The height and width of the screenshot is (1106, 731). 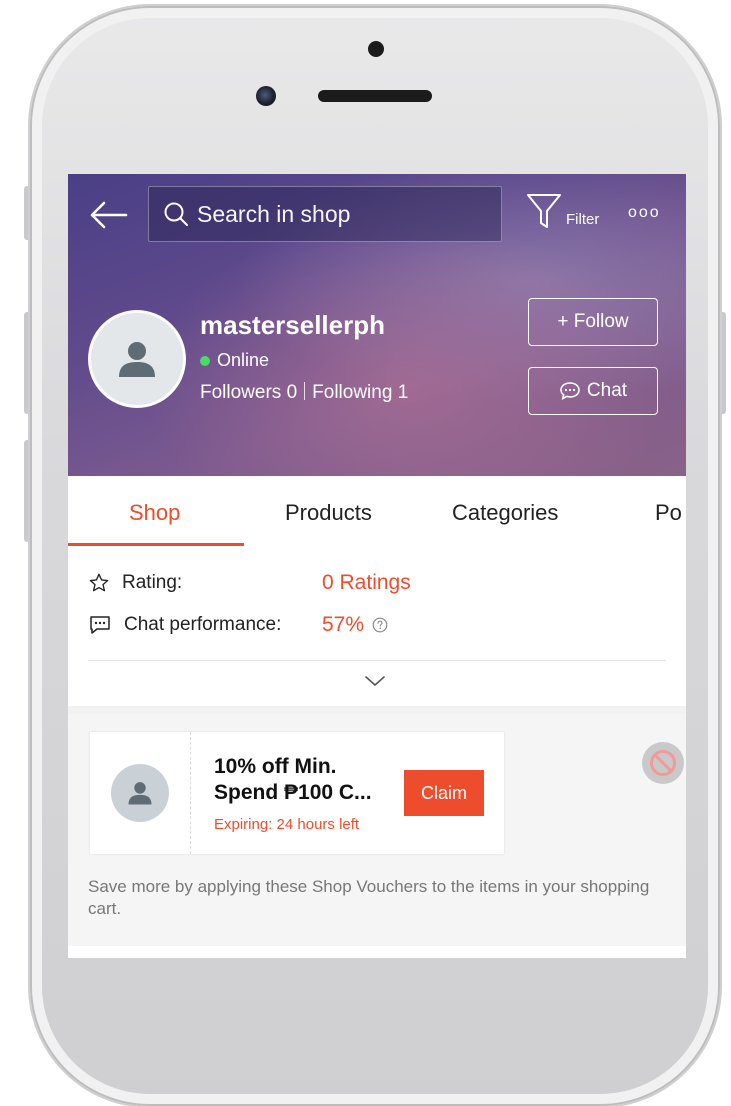 What do you see at coordinates (203, 624) in the screenshot?
I see `chat-performance-label: Chat performance:` at bounding box center [203, 624].